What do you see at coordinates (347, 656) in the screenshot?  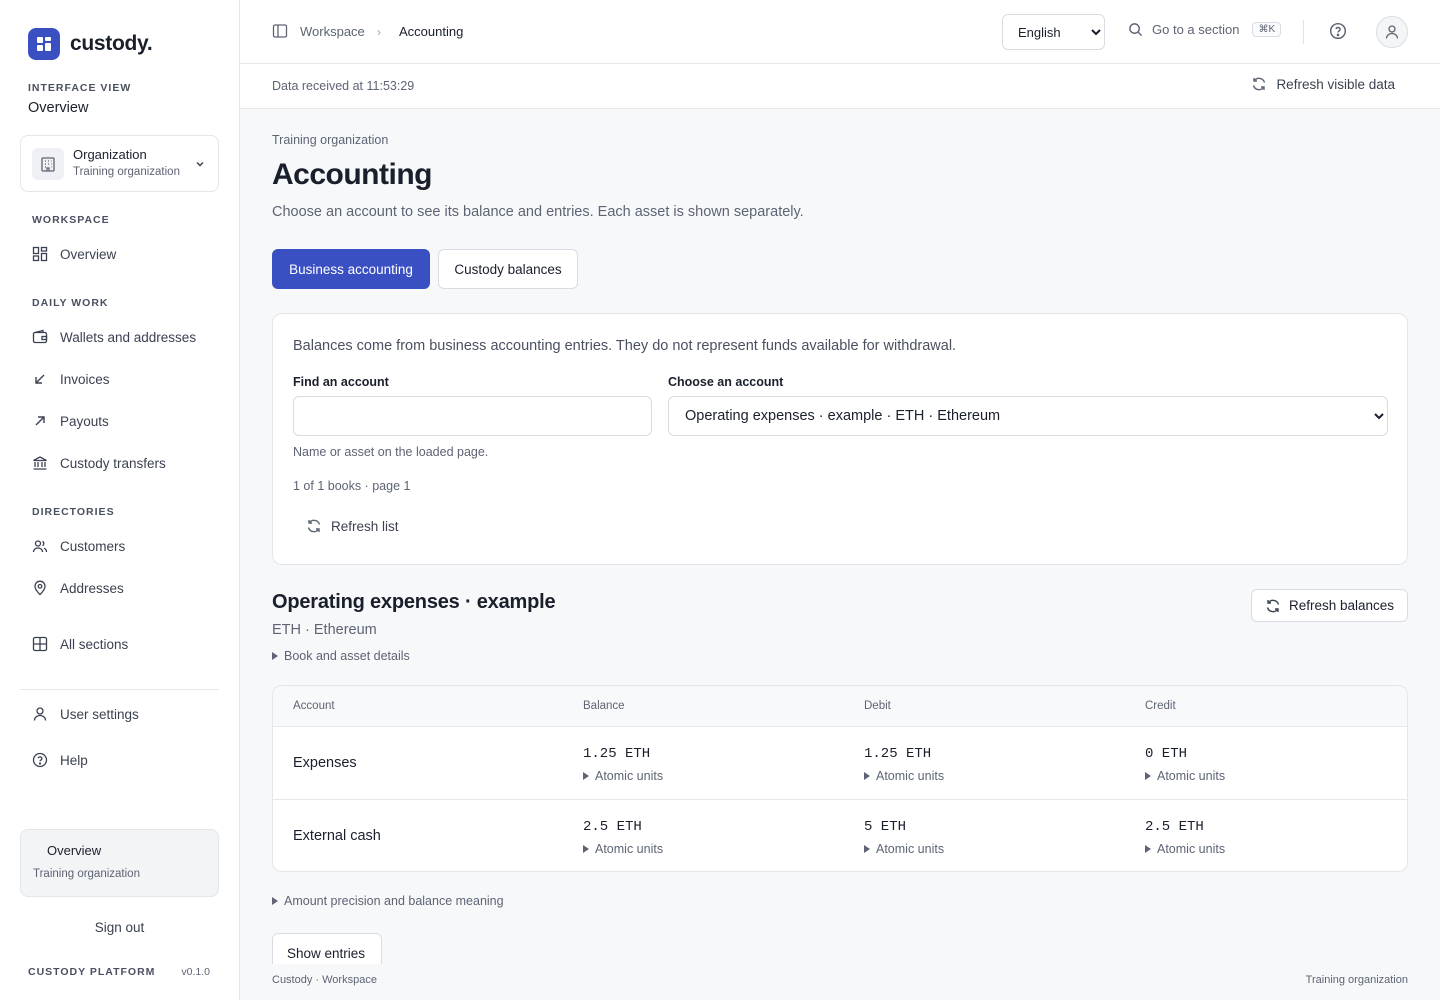 I see `details-toggle-label: Book and asset details` at bounding box center [347, 656].